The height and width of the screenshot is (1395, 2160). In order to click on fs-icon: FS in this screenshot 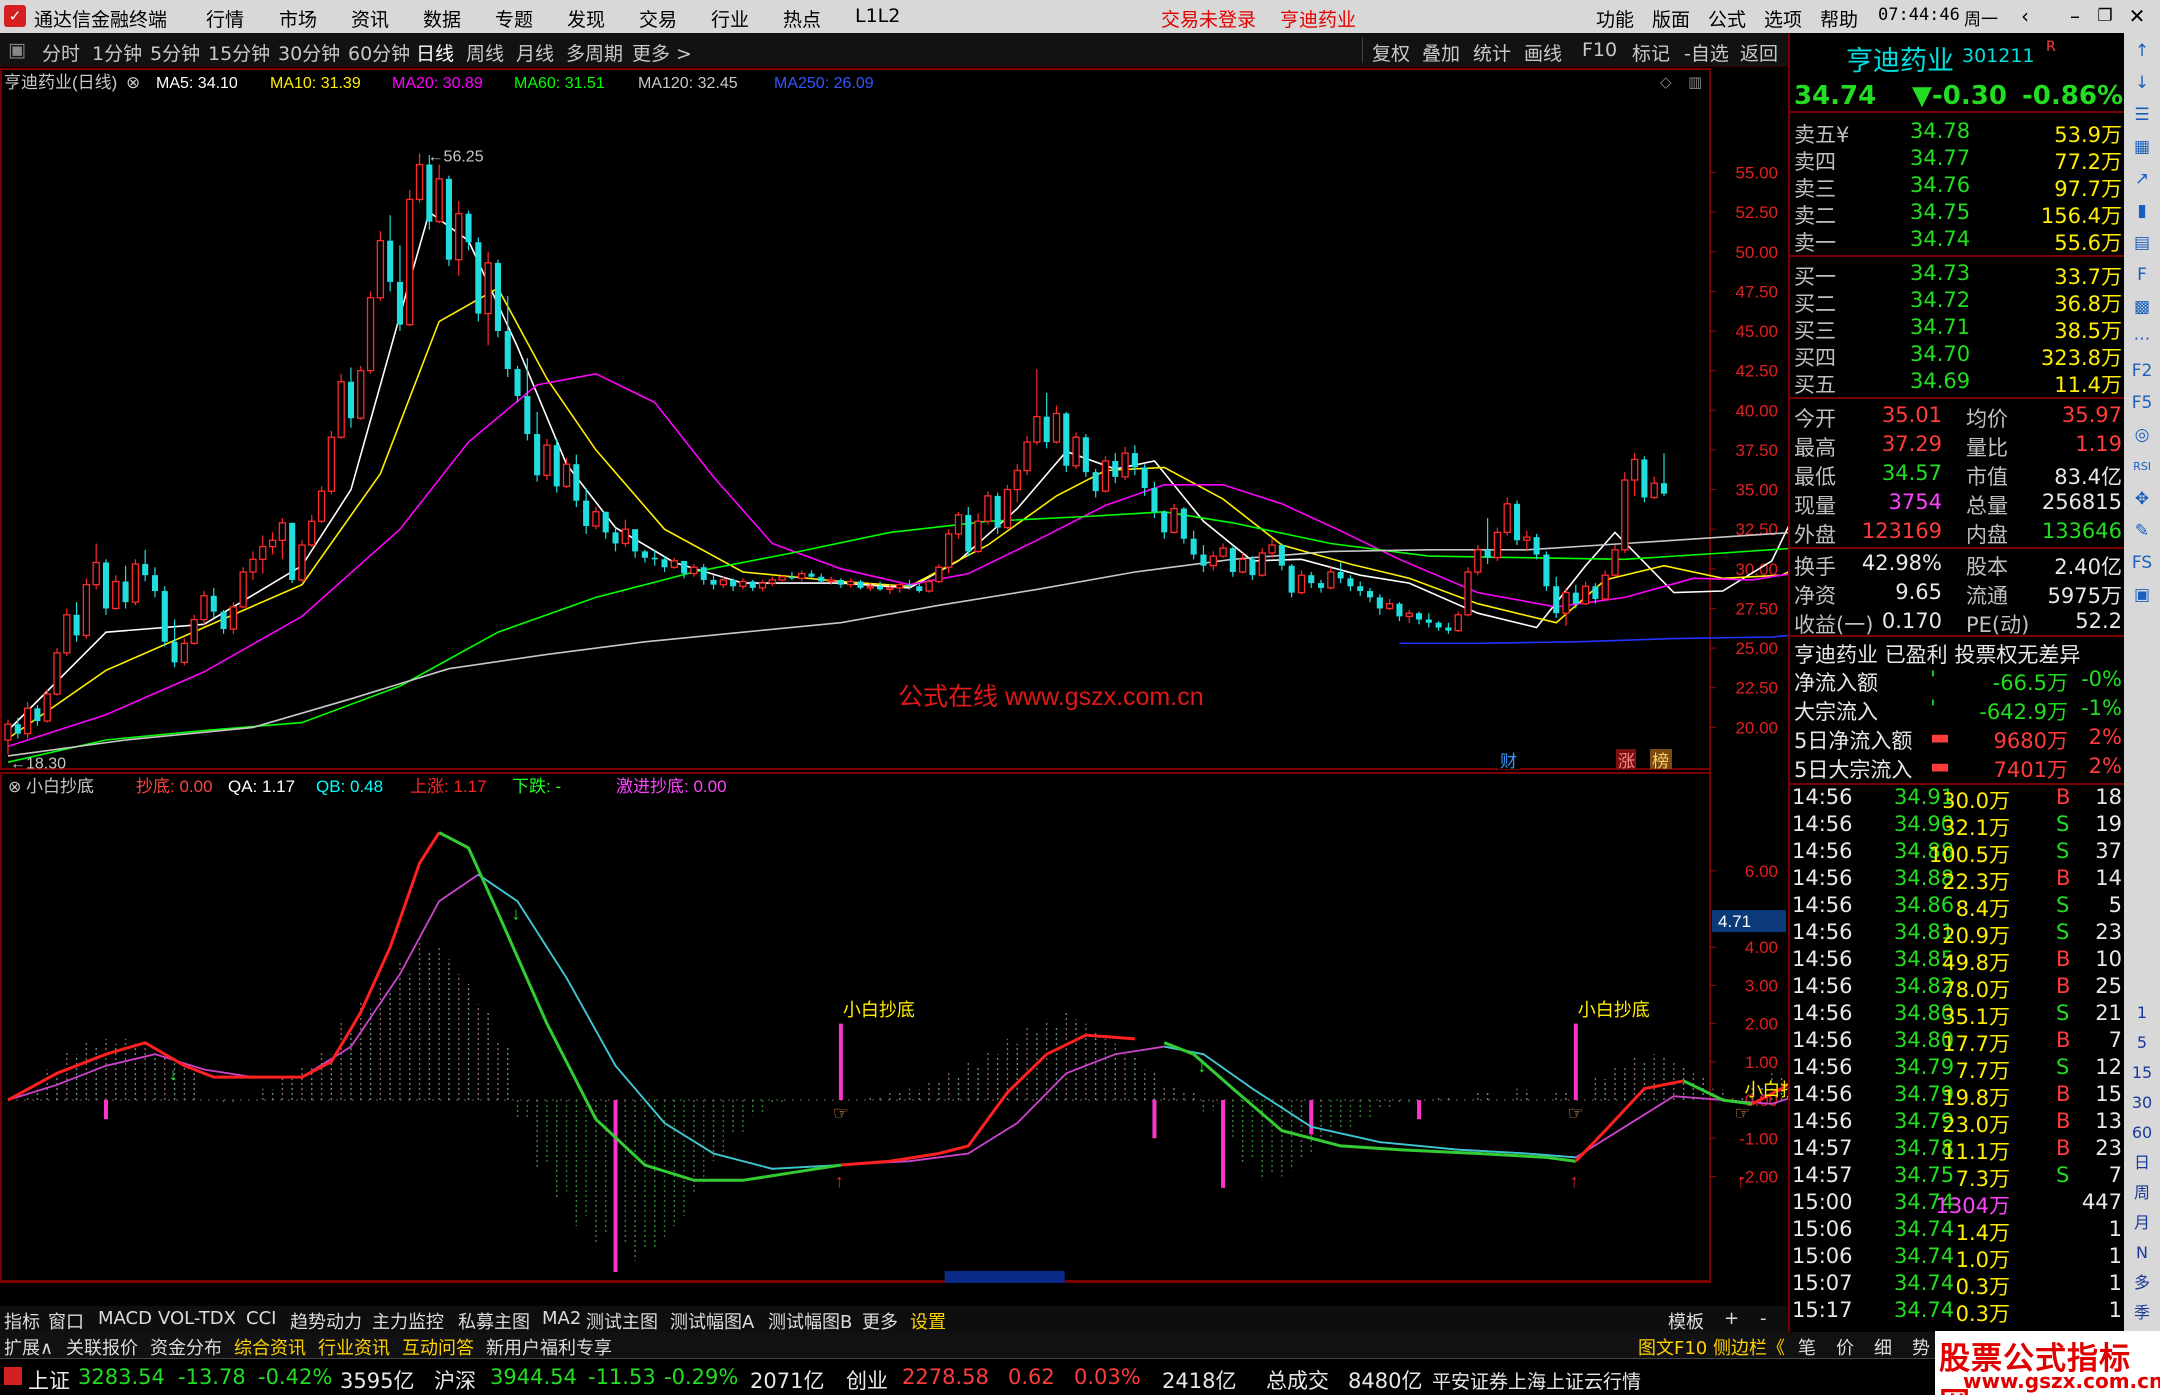, I will do `click(2142, 563)`.